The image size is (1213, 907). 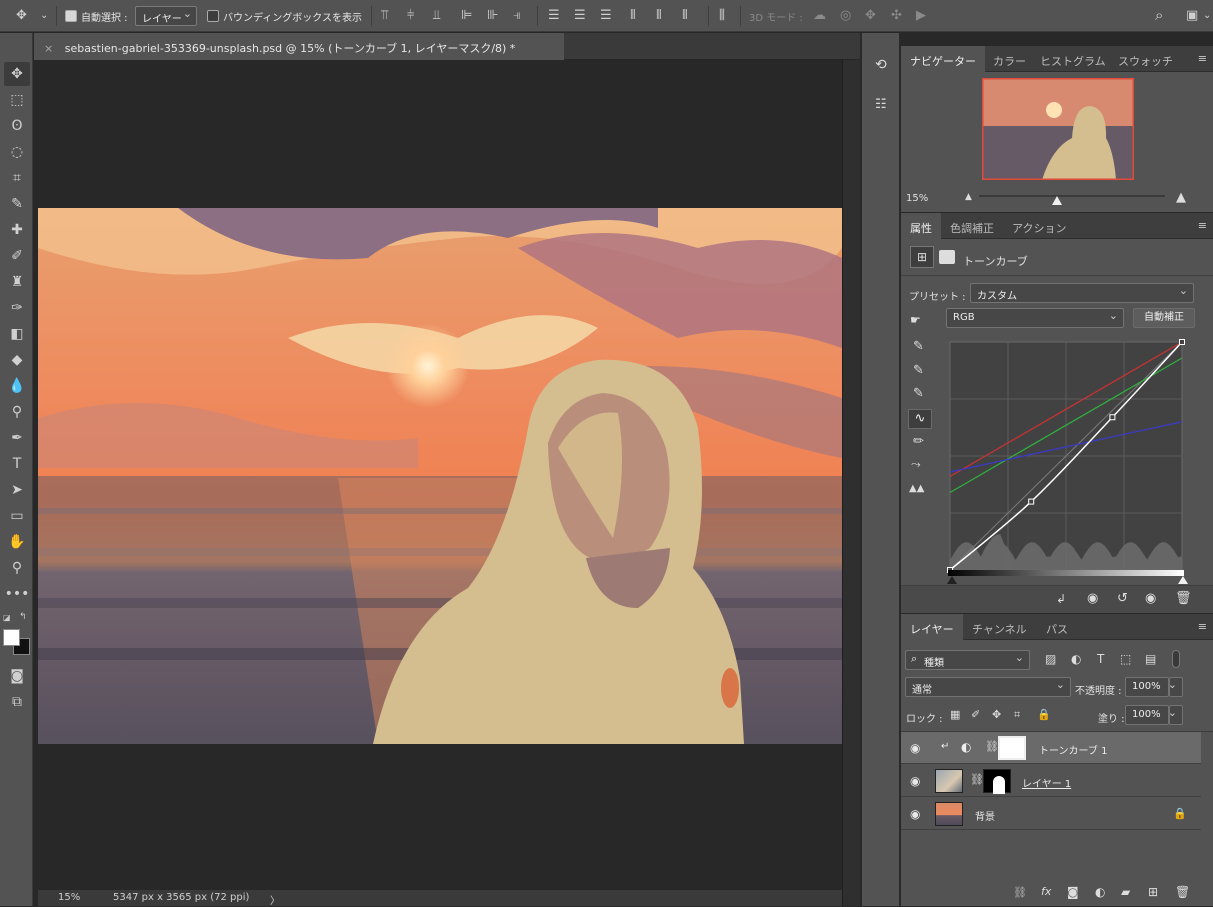 What do you see at coordinates (17, 568) in the screenshot?
I see `zoom-tool-icon: ⚲` at bounding box center [17, 568].